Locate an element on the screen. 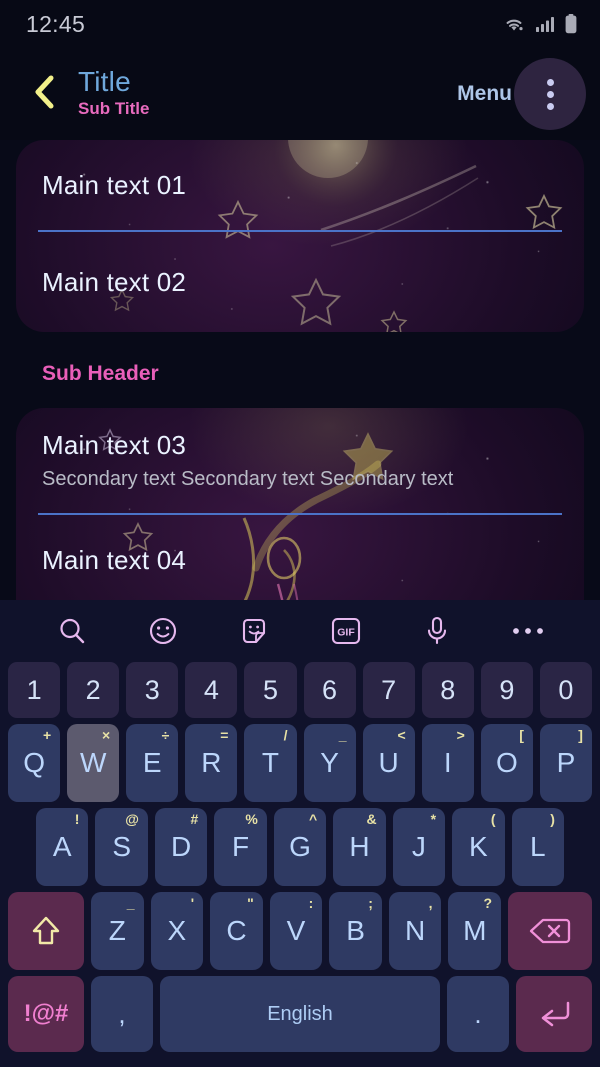 This screenshot has width=600, height=1067. key-m-label: M is located at coordinates (475, 930).